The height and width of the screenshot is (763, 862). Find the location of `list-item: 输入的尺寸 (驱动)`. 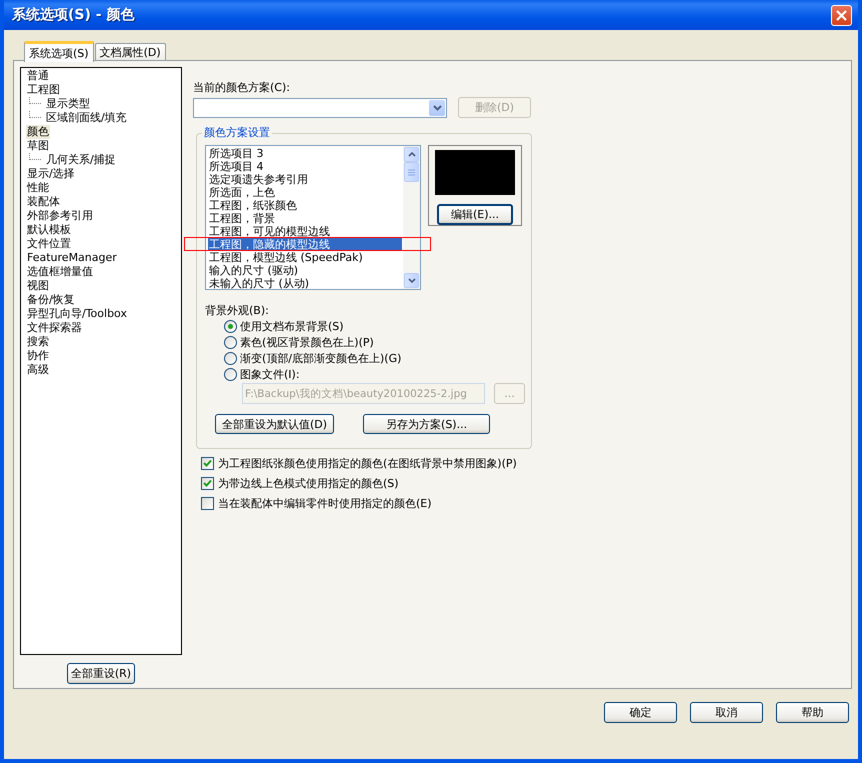

list-item: 输入的尺寸 (驱动) is located at coordinates (305, 270).